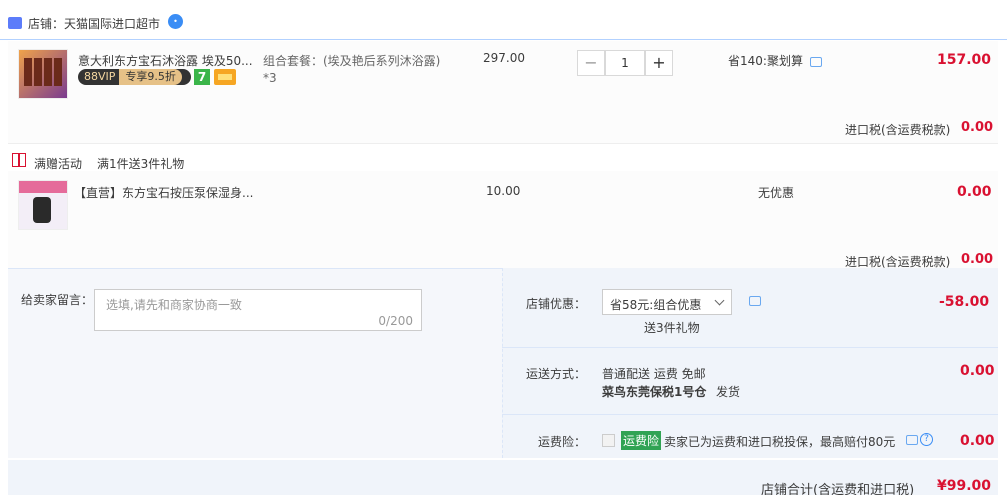 Image resolution: width=1007 pixels, height=495 pixels. What do you see at coordinates (964, 302) in the screenshot?
I see `shop-discount-value: -58.00` at bounding box center [964, 302].